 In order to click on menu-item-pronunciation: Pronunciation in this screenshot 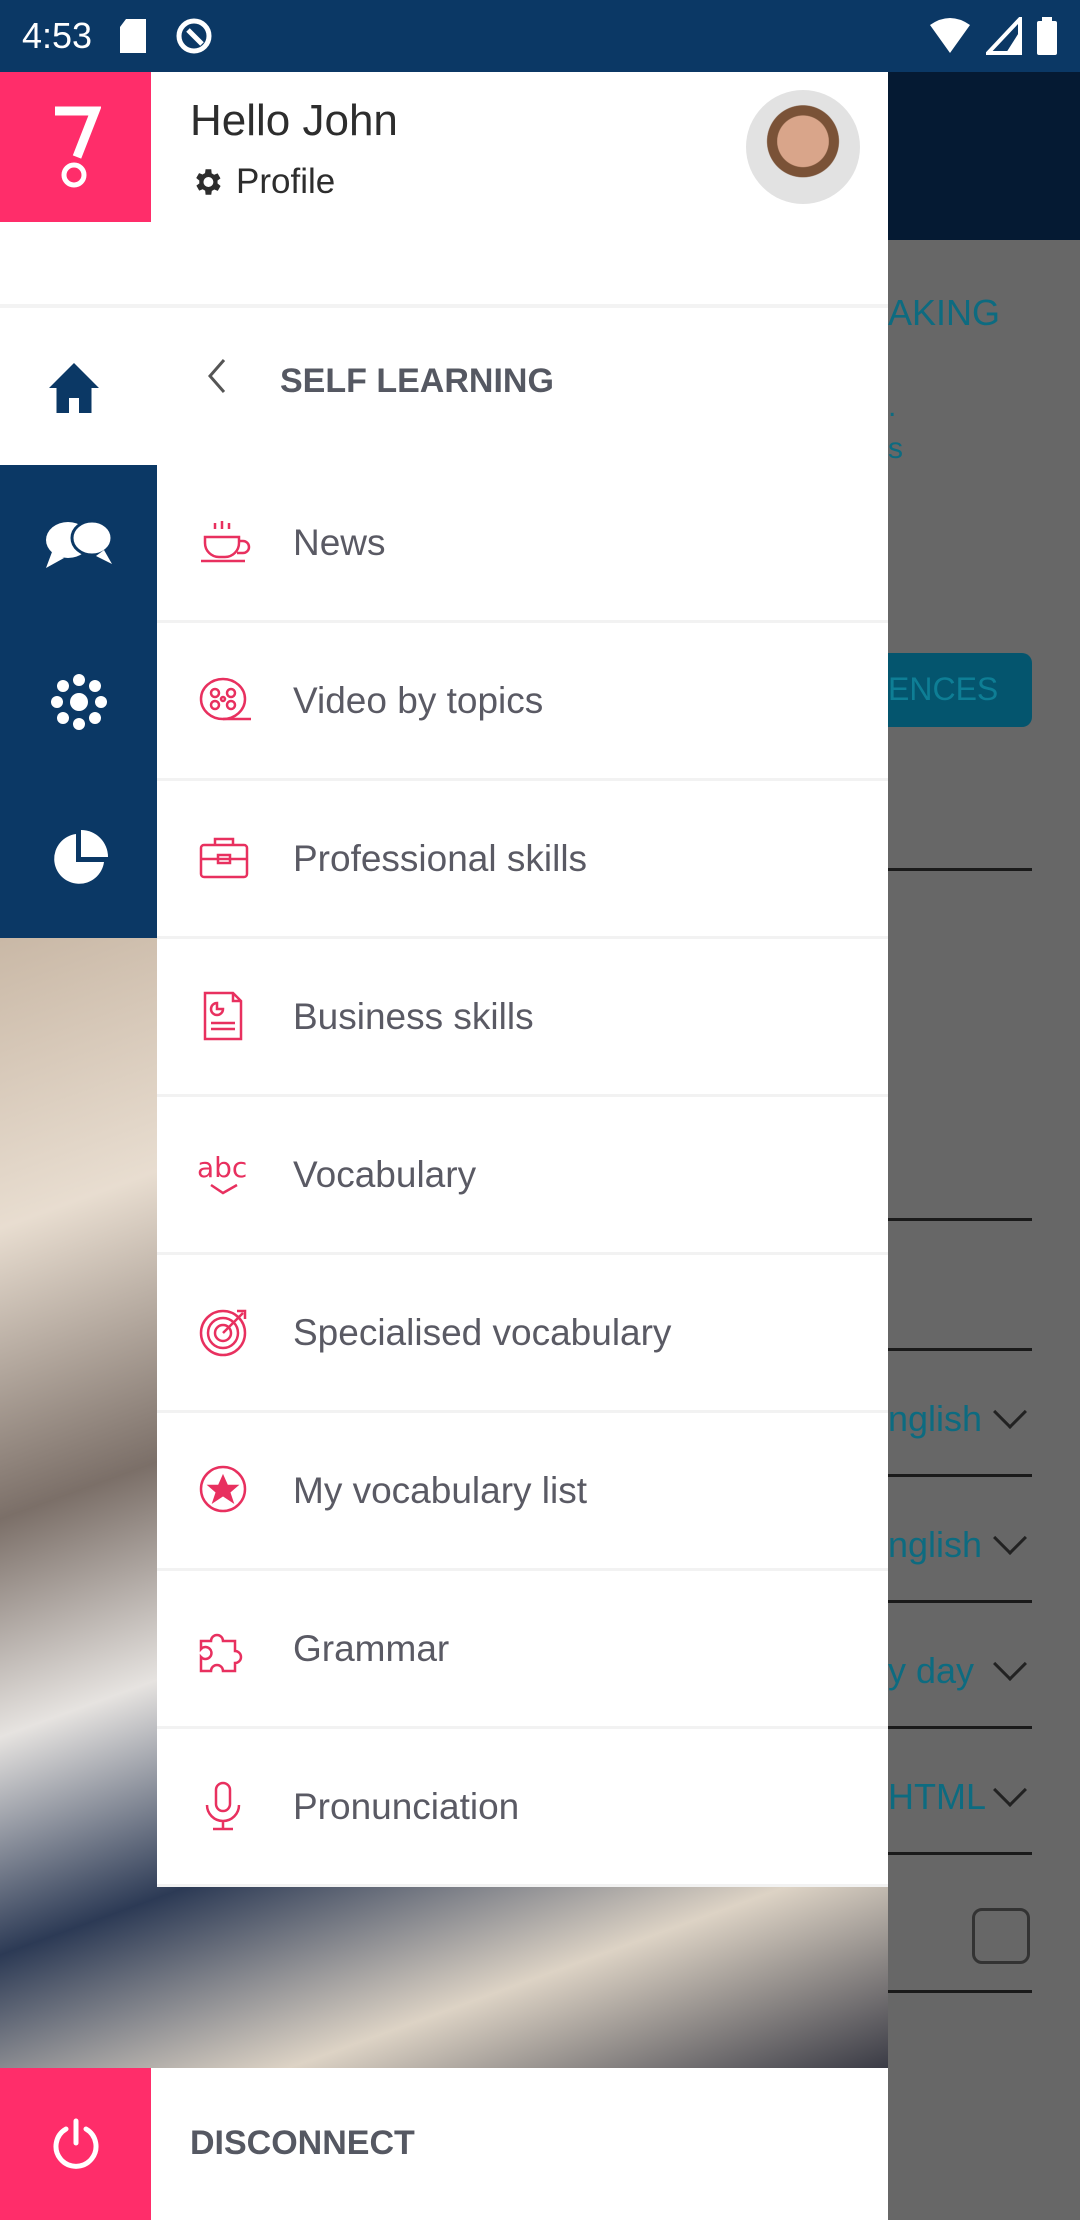, I will do `click(522, 1808)`.